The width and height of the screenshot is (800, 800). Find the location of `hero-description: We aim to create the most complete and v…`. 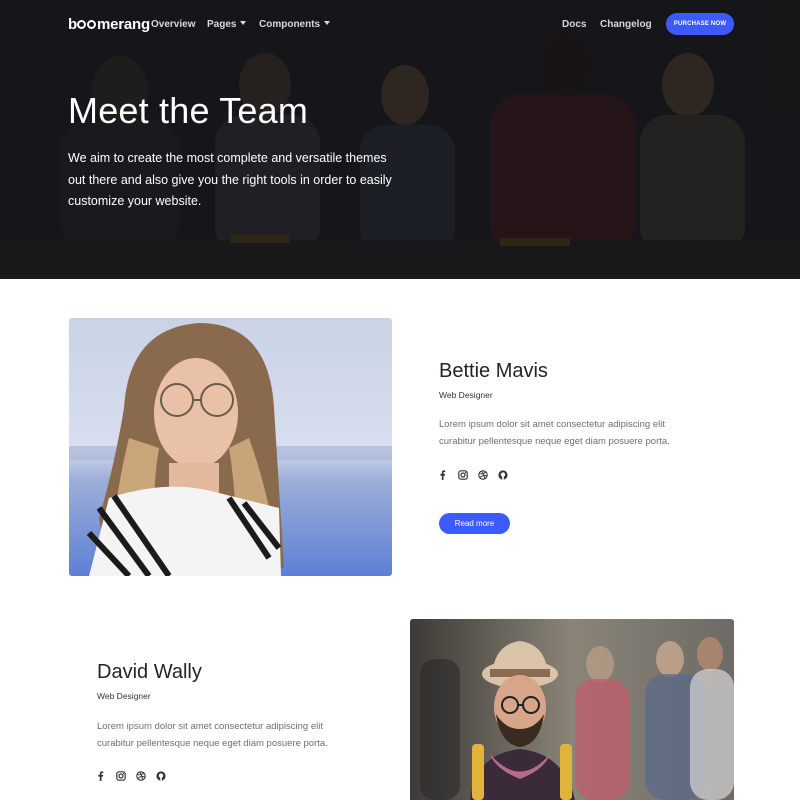

hero-description: We aim to create the most complete and v… is located at coordinates (230, 179).